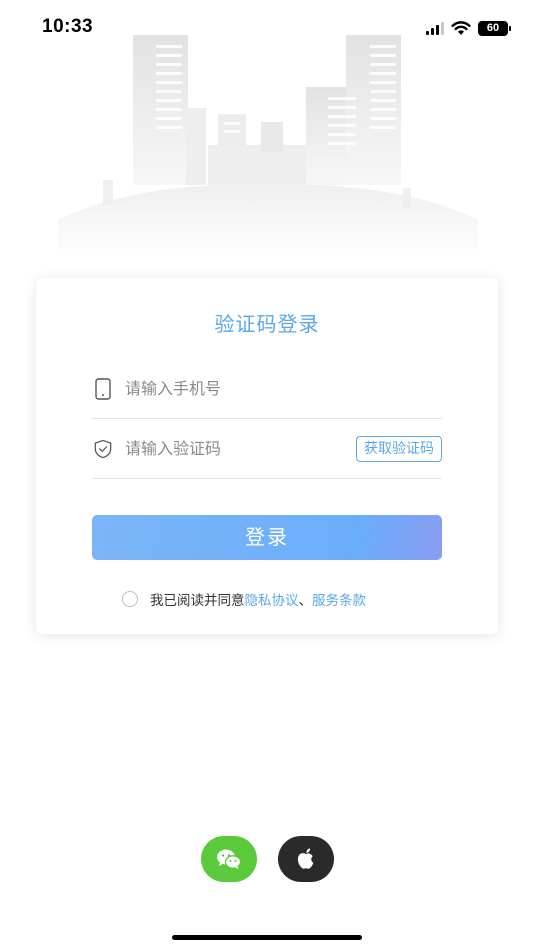 The height and width of the screenshot is (950, 534). What do you see at coordinates (240, 388) in the screenshot?
I see `phone-input` at bounding box center [240, 388].